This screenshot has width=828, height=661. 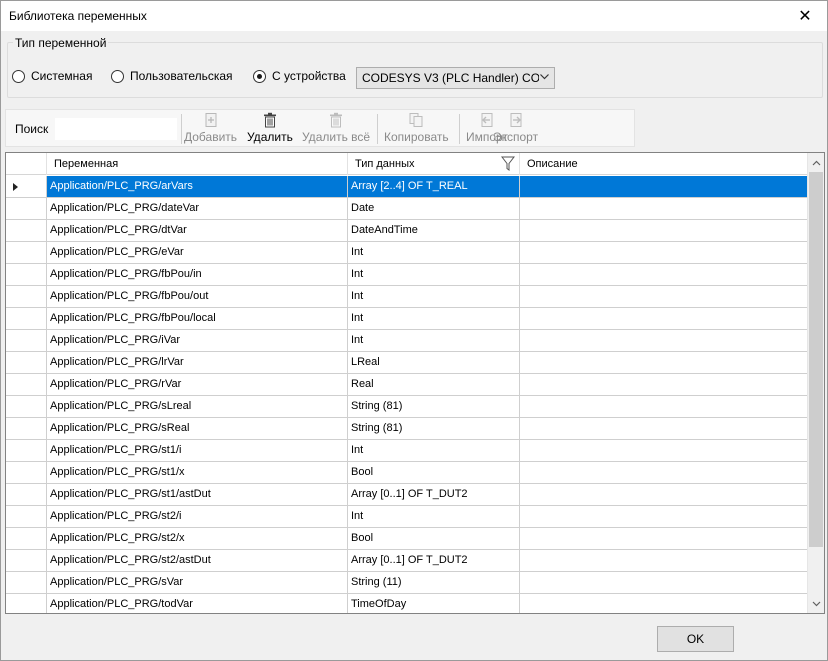 What do you see at coordinates (434, 385) in the screenshot?
I see `cell-data-type: Real` at bounding box center [434, 385].